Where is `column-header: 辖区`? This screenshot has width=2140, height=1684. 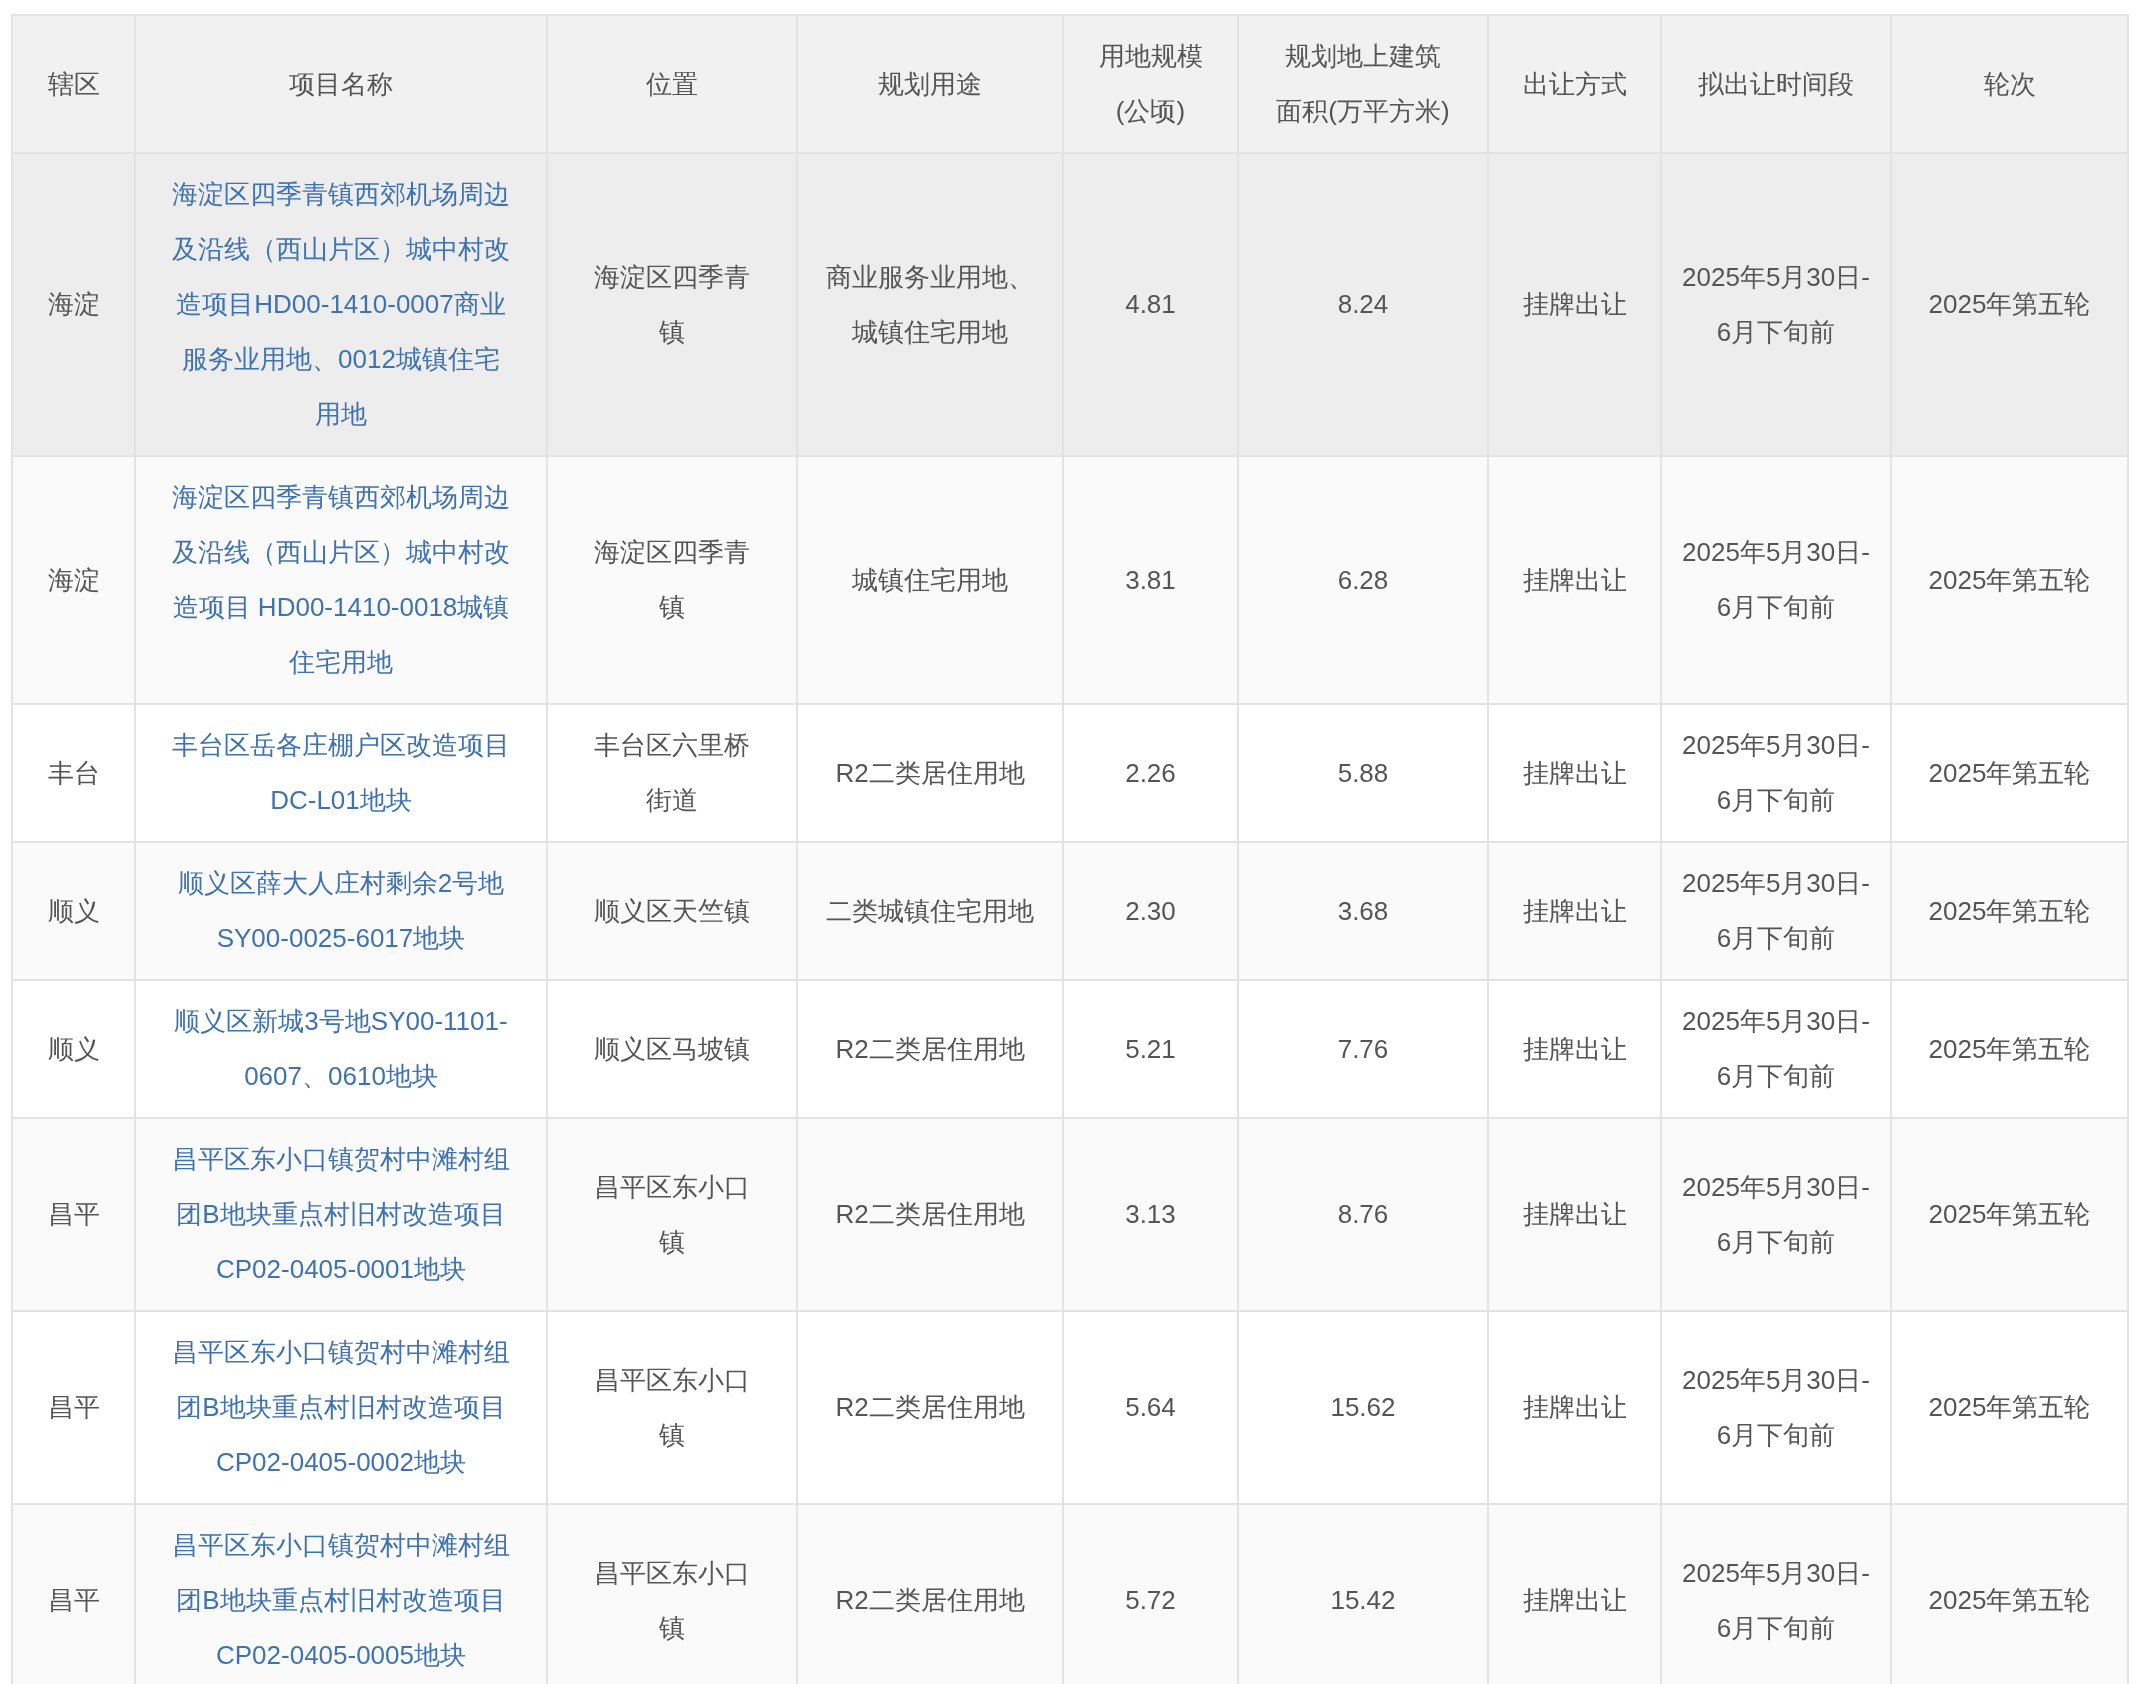
column-header: 辖区 is located at coordinates (73, 84).